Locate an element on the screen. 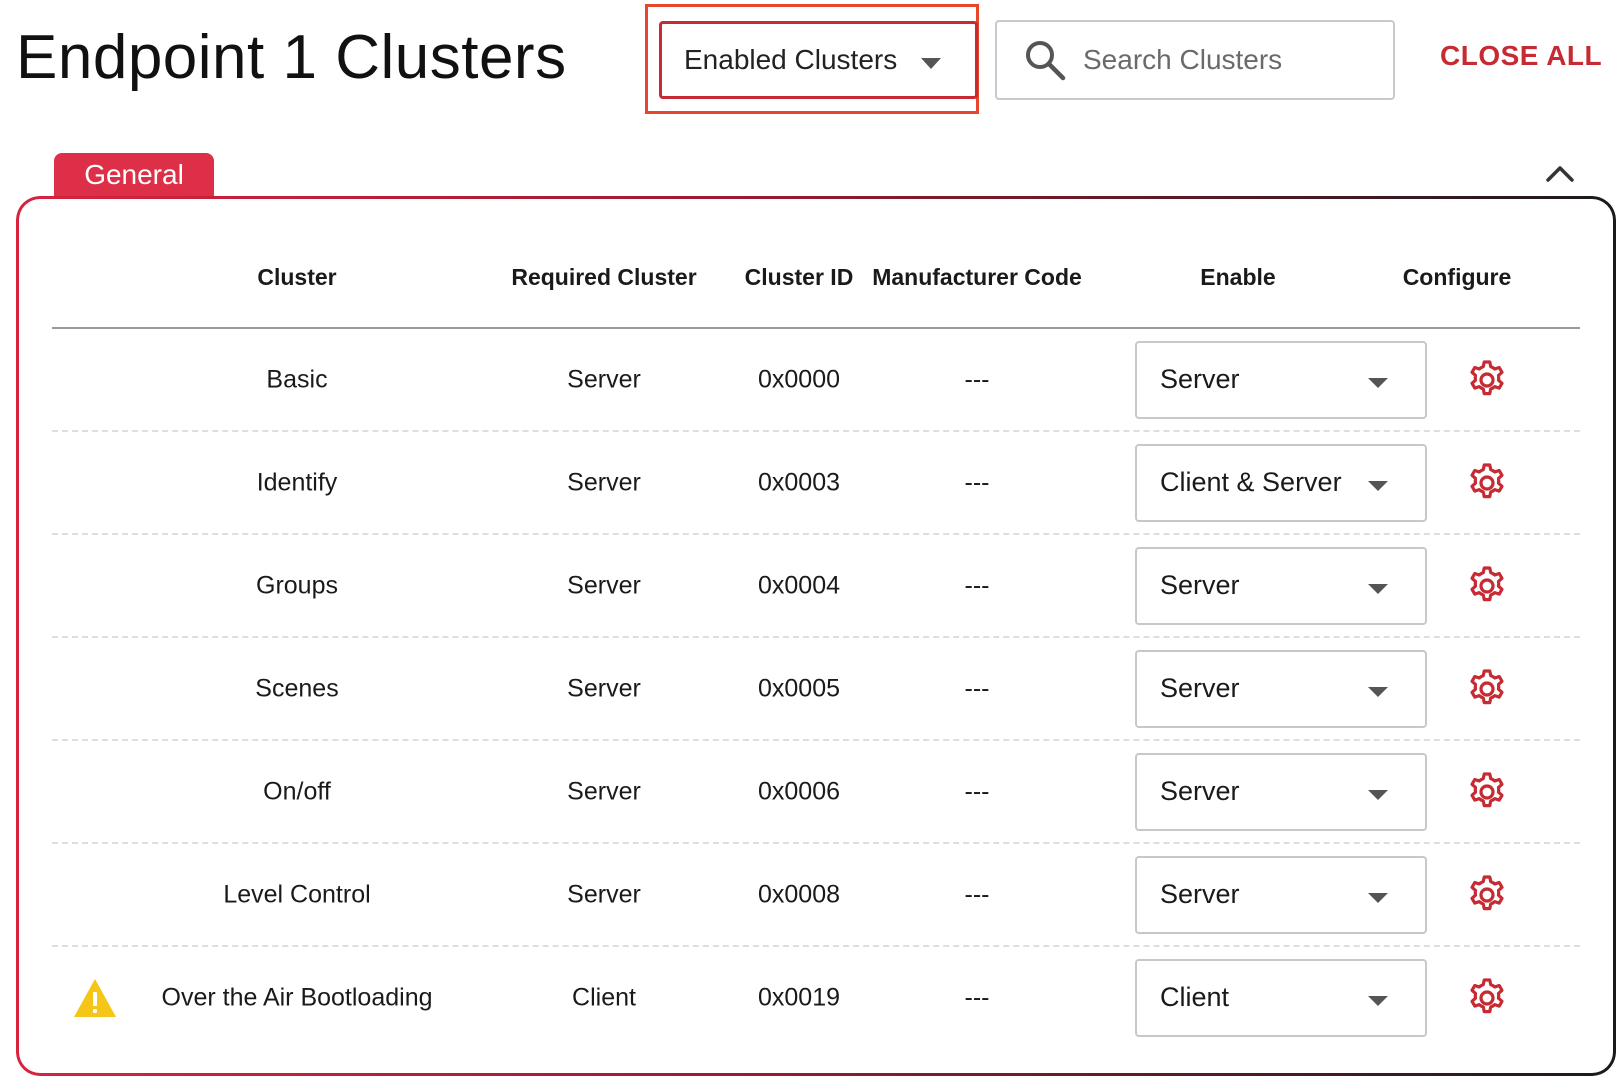 This screenshot has height=1088, width=1624. chevron-up-icon is located at coordinates (1560, 173).